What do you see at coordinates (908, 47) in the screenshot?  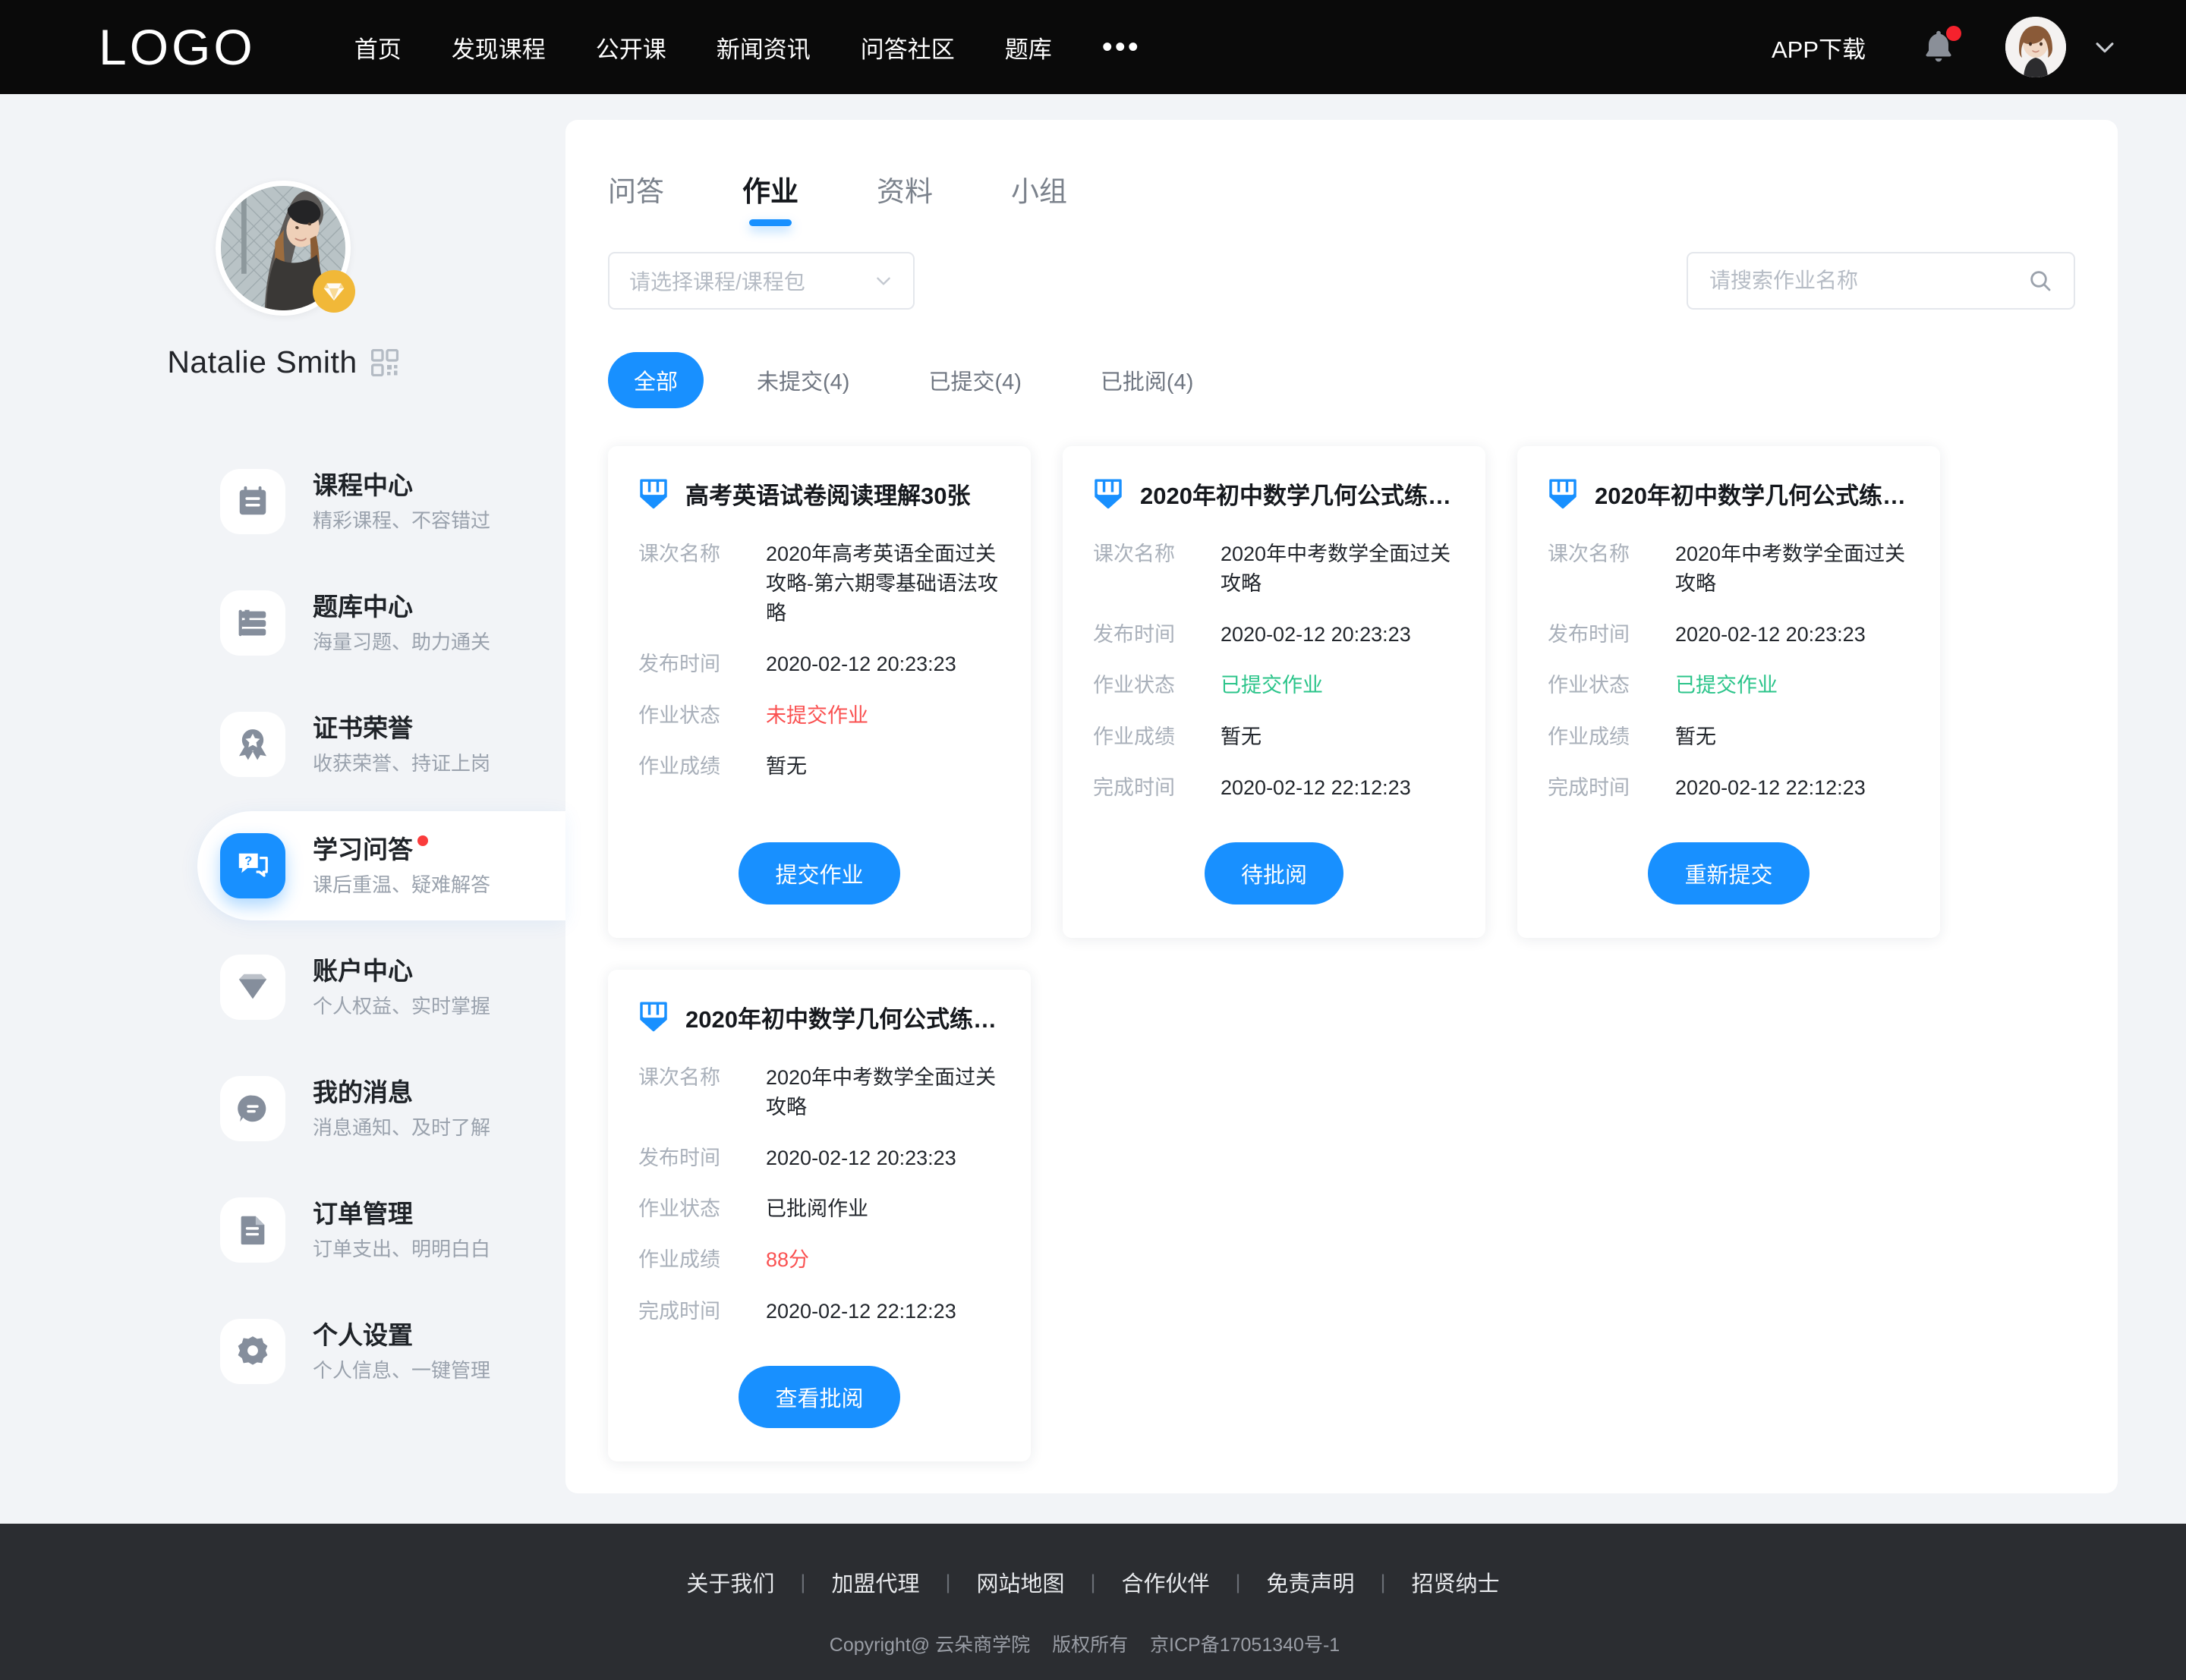 I see `nav-item-qa-community: 问答社区` at bounding box center [908, 47].